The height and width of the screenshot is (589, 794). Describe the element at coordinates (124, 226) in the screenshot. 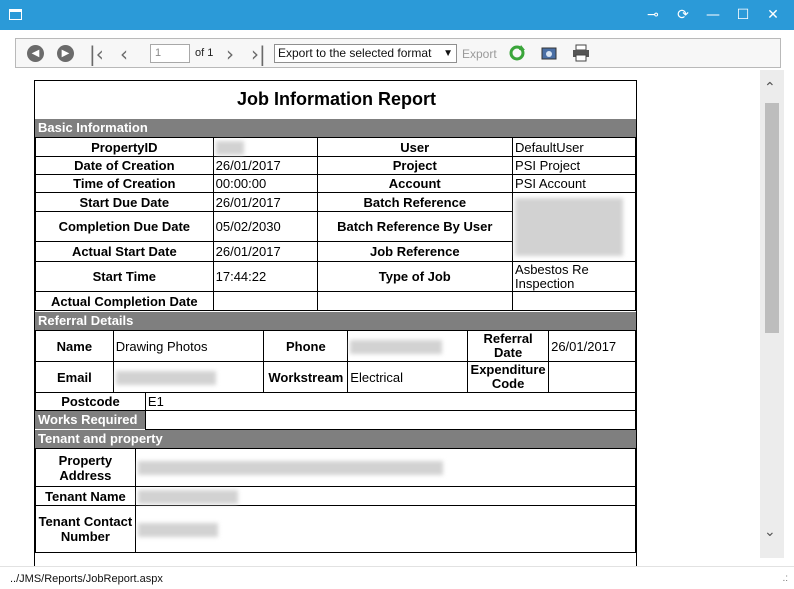

I see `completion-due-date-label: Completion Due Date` at that location.